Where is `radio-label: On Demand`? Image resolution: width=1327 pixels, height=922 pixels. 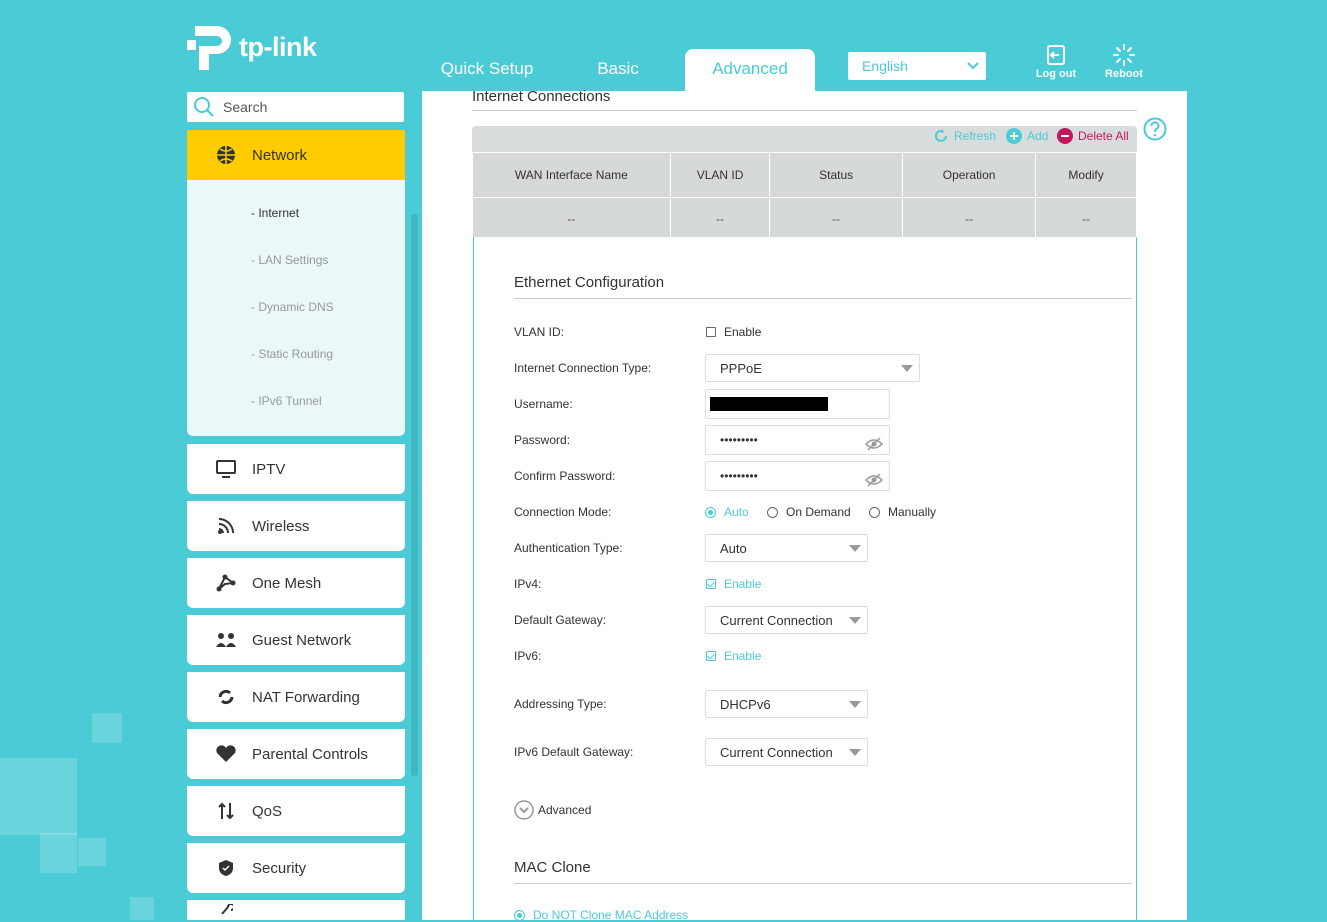
radio-label: On Demand is located at coordinates (818, 512).